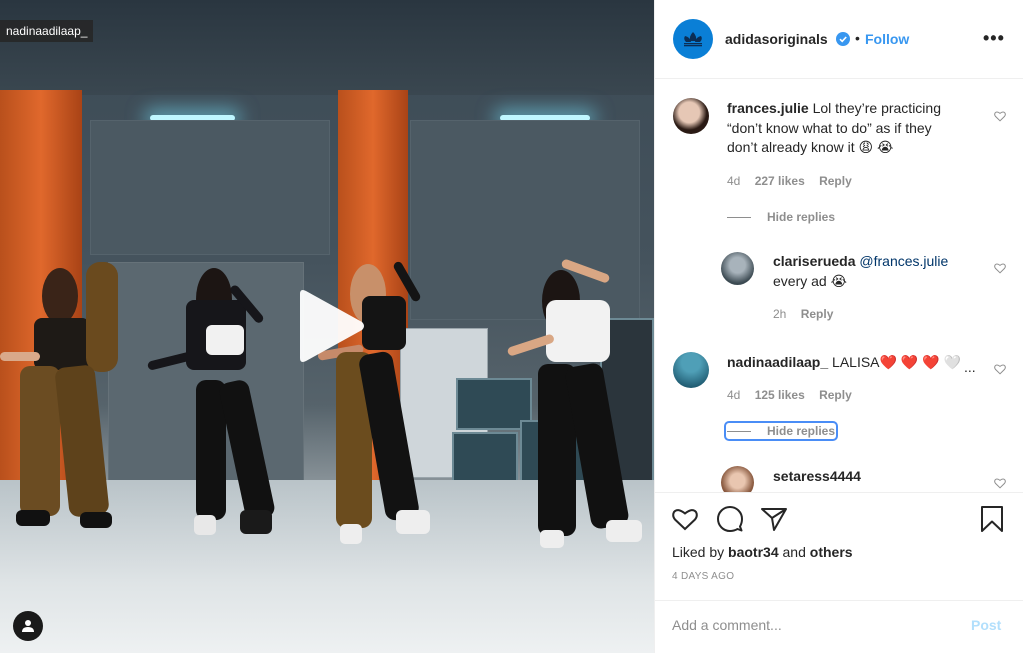  I want to click on comment-username: frances.julie, so click(768, 108).